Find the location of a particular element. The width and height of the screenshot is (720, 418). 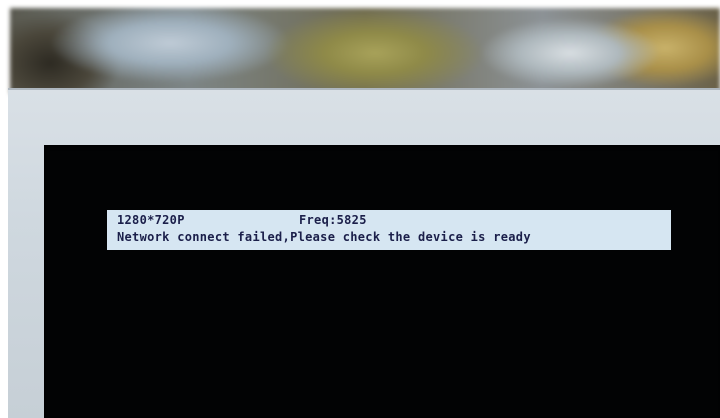

resolution-label: 1280*720P is located at coordinates (151, 220).